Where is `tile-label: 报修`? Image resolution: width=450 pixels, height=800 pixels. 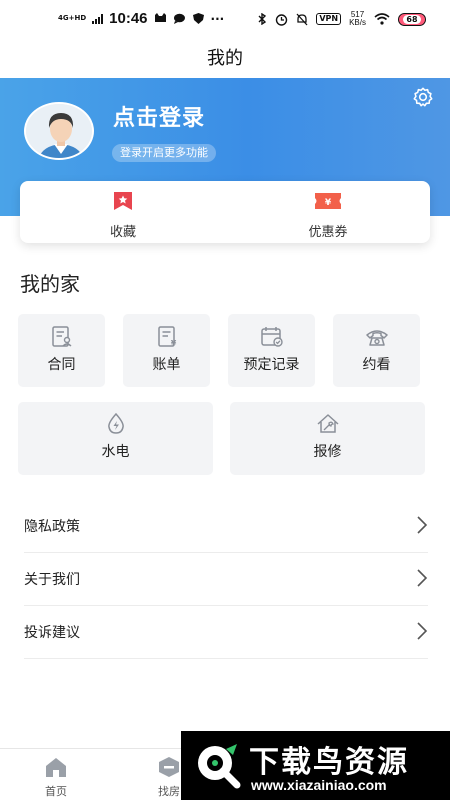
tile-label: 报修 is located at coordinates (327, 452).